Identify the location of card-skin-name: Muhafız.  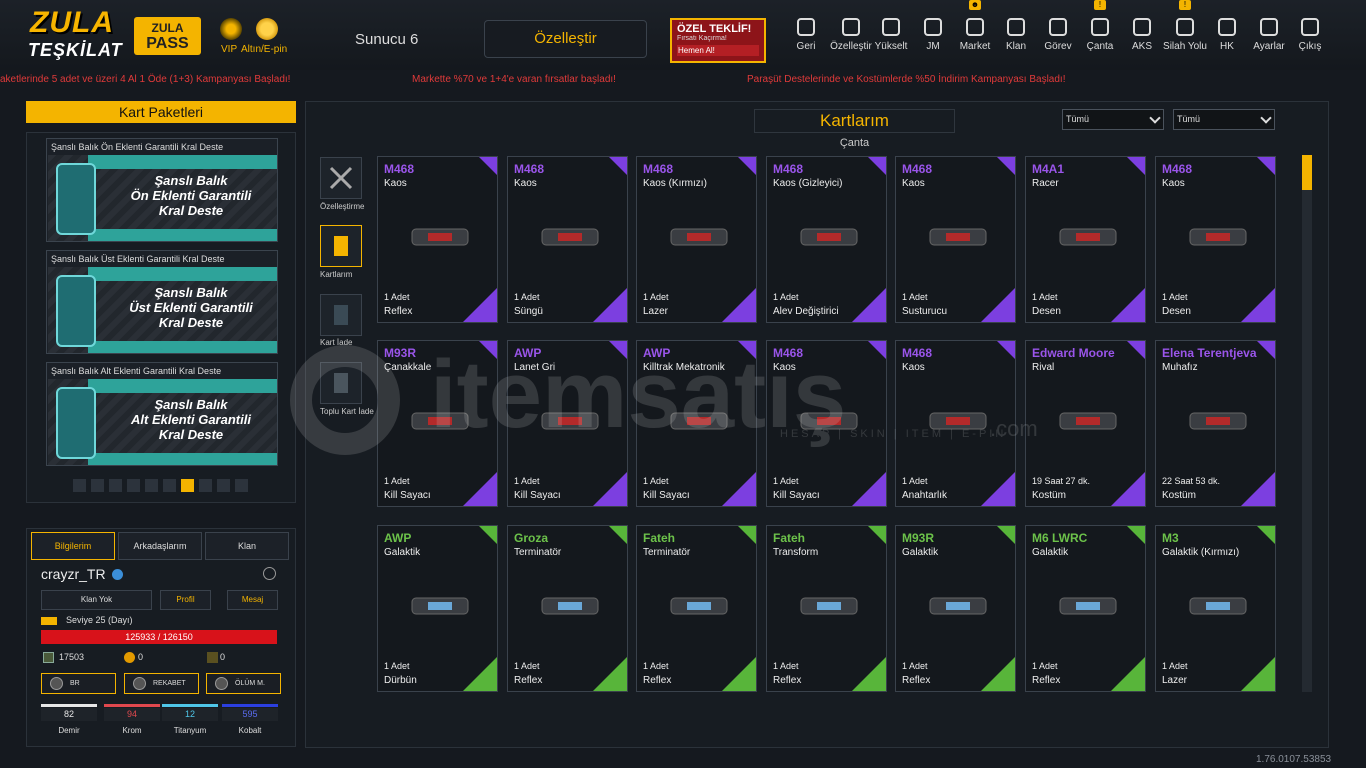
(1180, 367).